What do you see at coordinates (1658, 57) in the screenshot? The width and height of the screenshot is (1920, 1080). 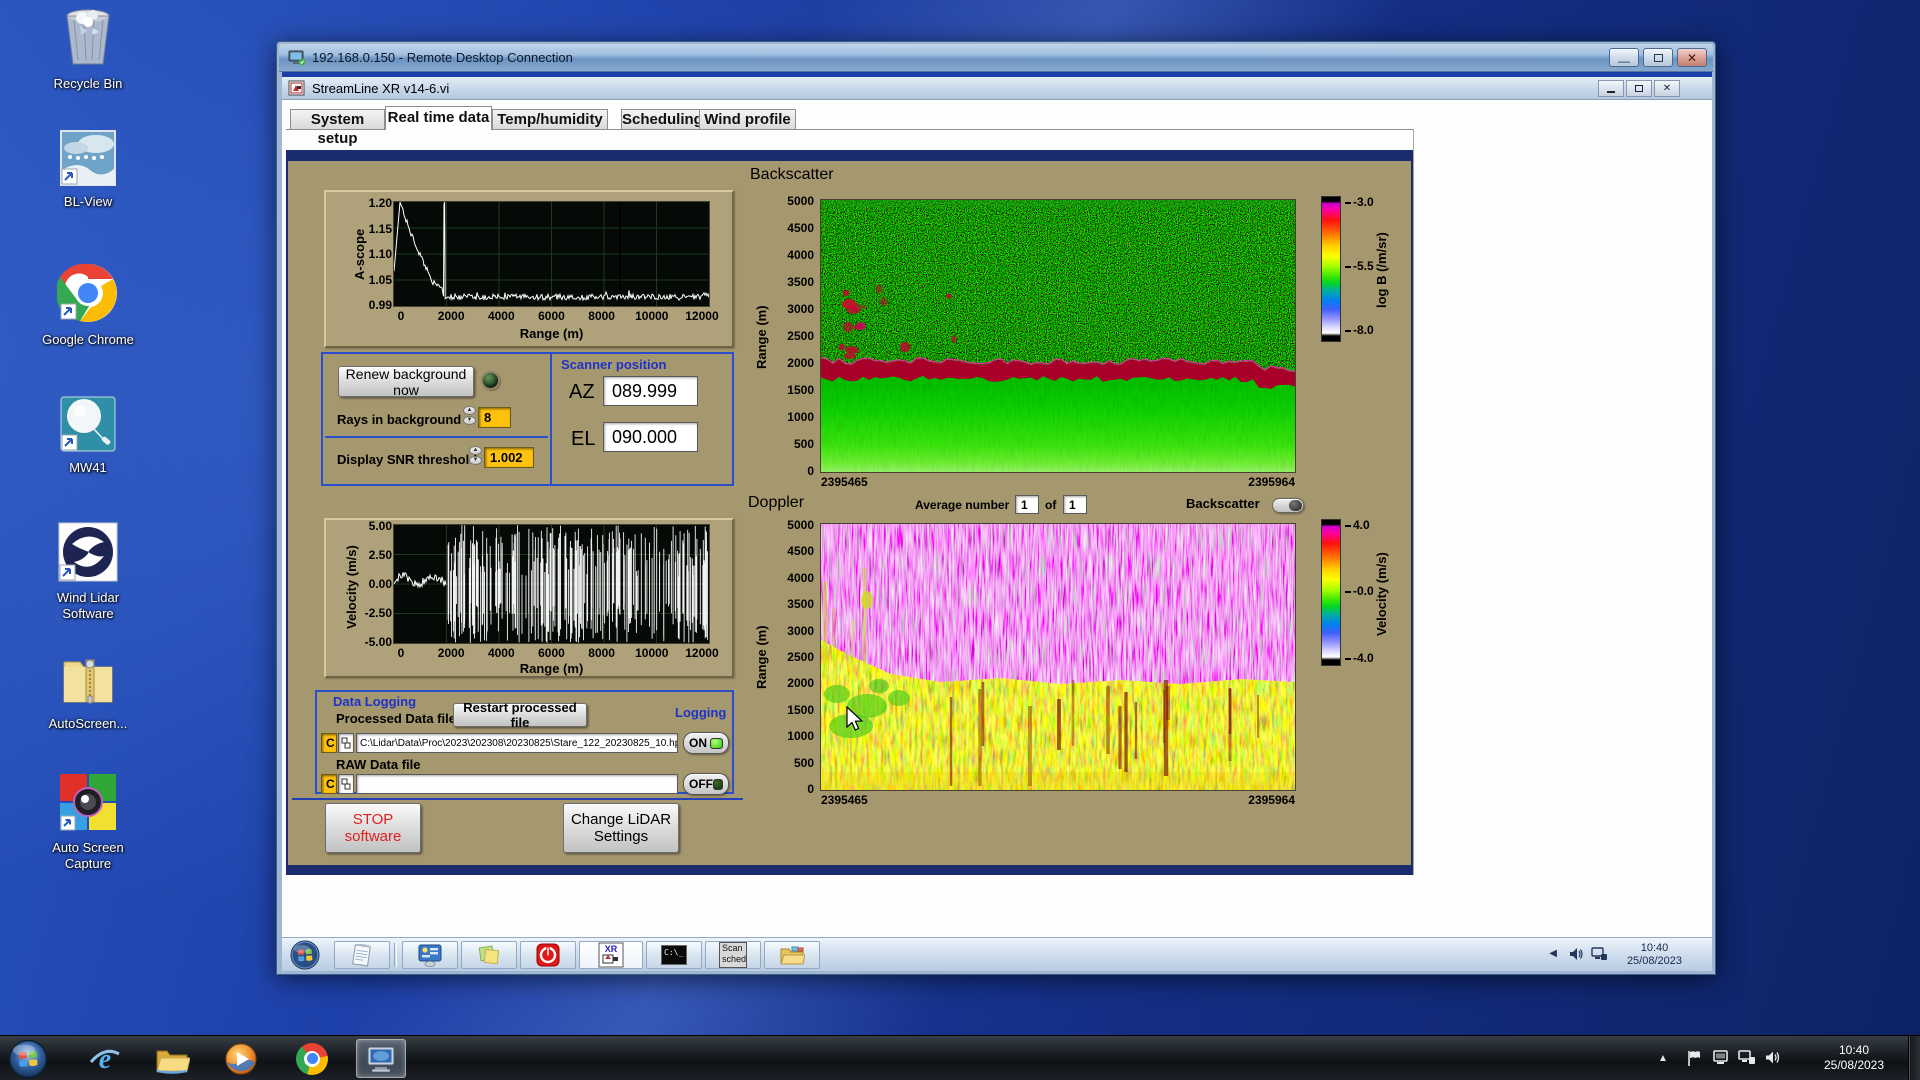 I see `rdp-maximize-button` at bounding box center [1658, 57].